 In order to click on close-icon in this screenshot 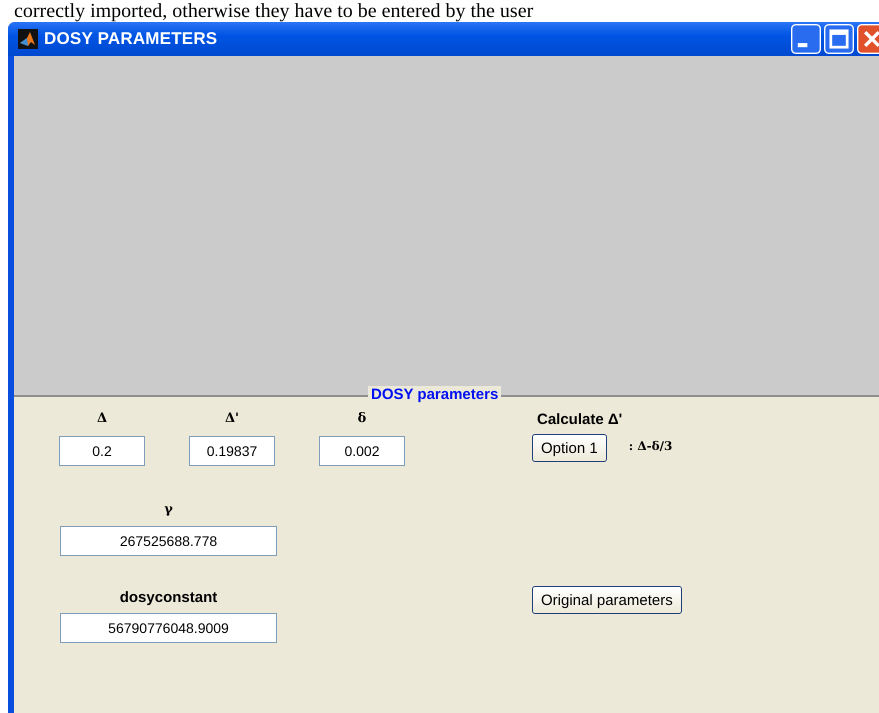, I will do `click(868, 39)`.